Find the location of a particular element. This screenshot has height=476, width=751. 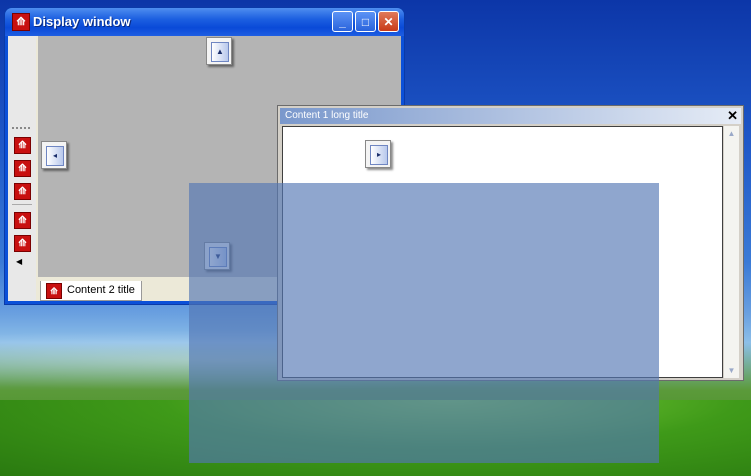

toolbar-sidebar: ⟰ ⟰ ⟰ ⟰ ⟰ ◀ is located at coordinates (22, 168).